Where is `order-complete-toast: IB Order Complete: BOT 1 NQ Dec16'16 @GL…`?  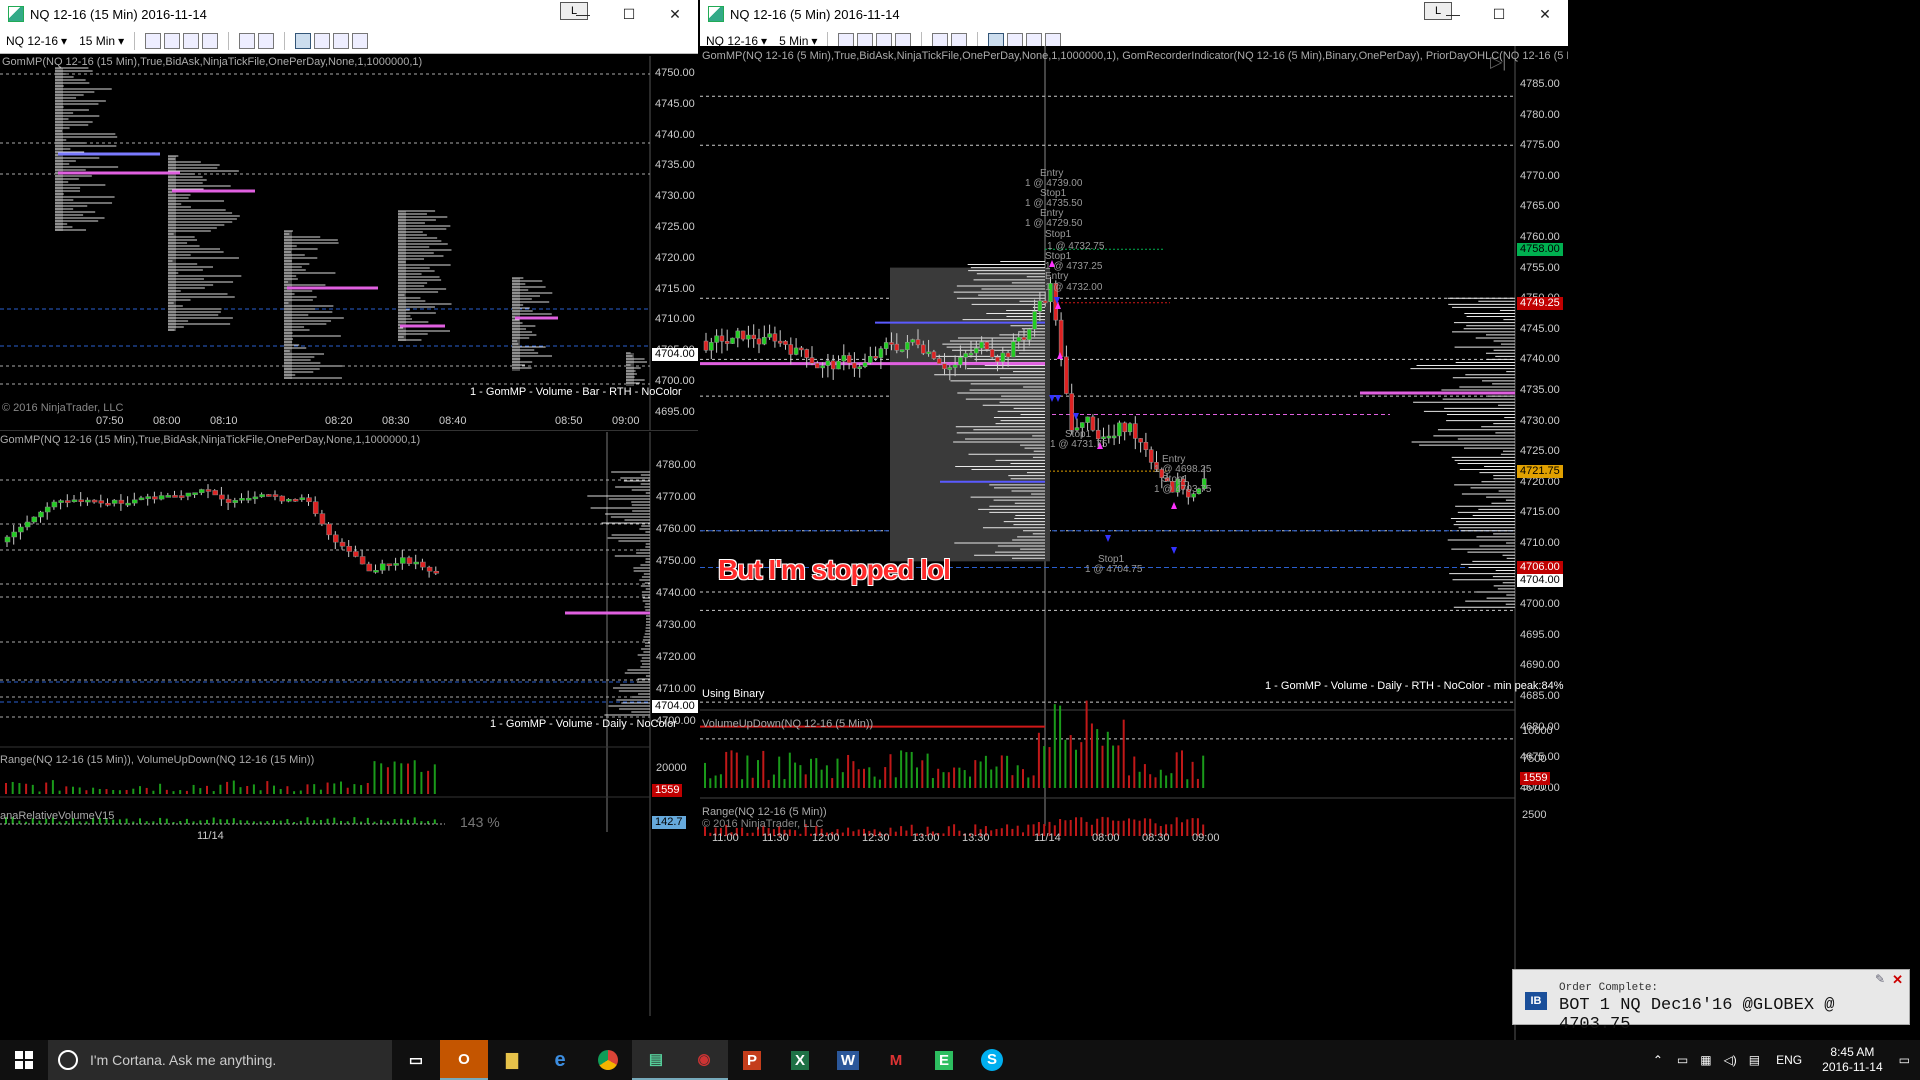
order-complete-toast: IB Order Complete: BOT 1 NQ Dec16'16 @GL… is located at coordinates (1711, 1001).